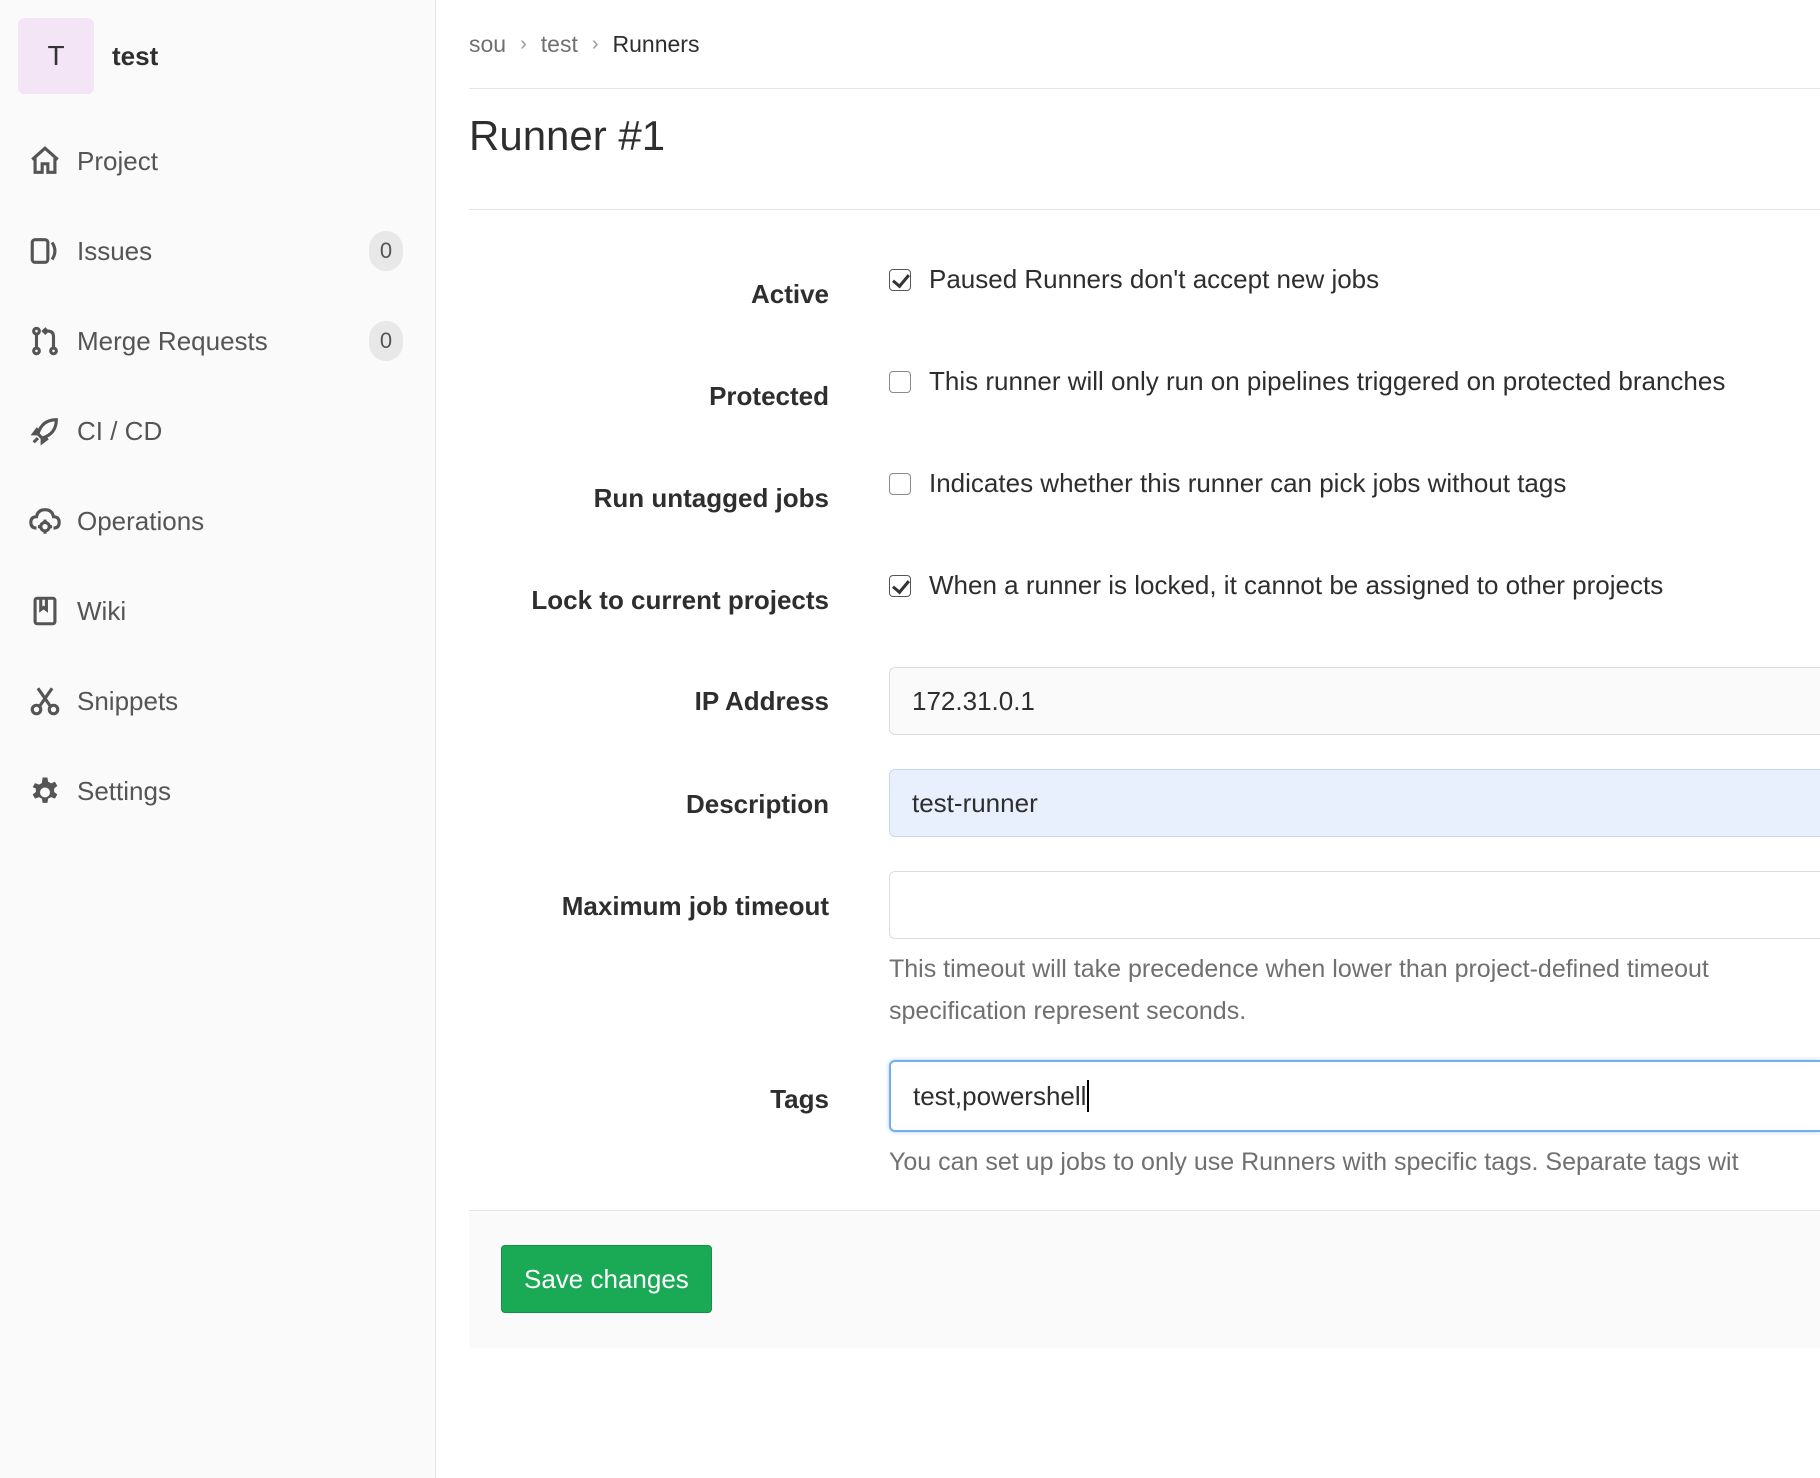 This screenshot has width=1820, height=1478. Describe the element at coordinates (1144, 1279) in the screenshot. I see `form-actions: Save changes` at that location.